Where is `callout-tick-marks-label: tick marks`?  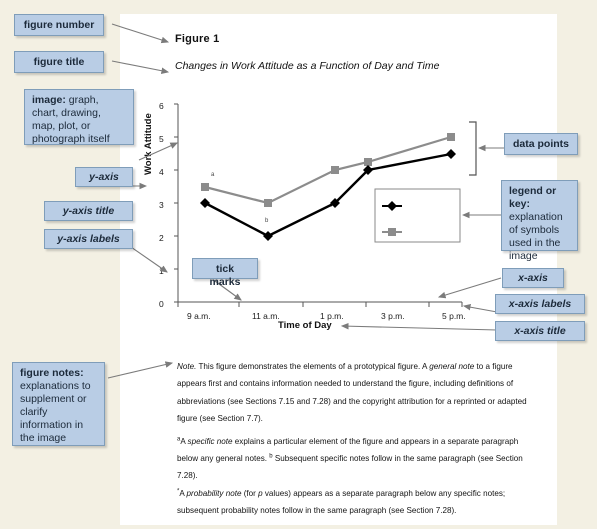 callout-tick-marks-label: tick marks is located at coordinates (225, 275).